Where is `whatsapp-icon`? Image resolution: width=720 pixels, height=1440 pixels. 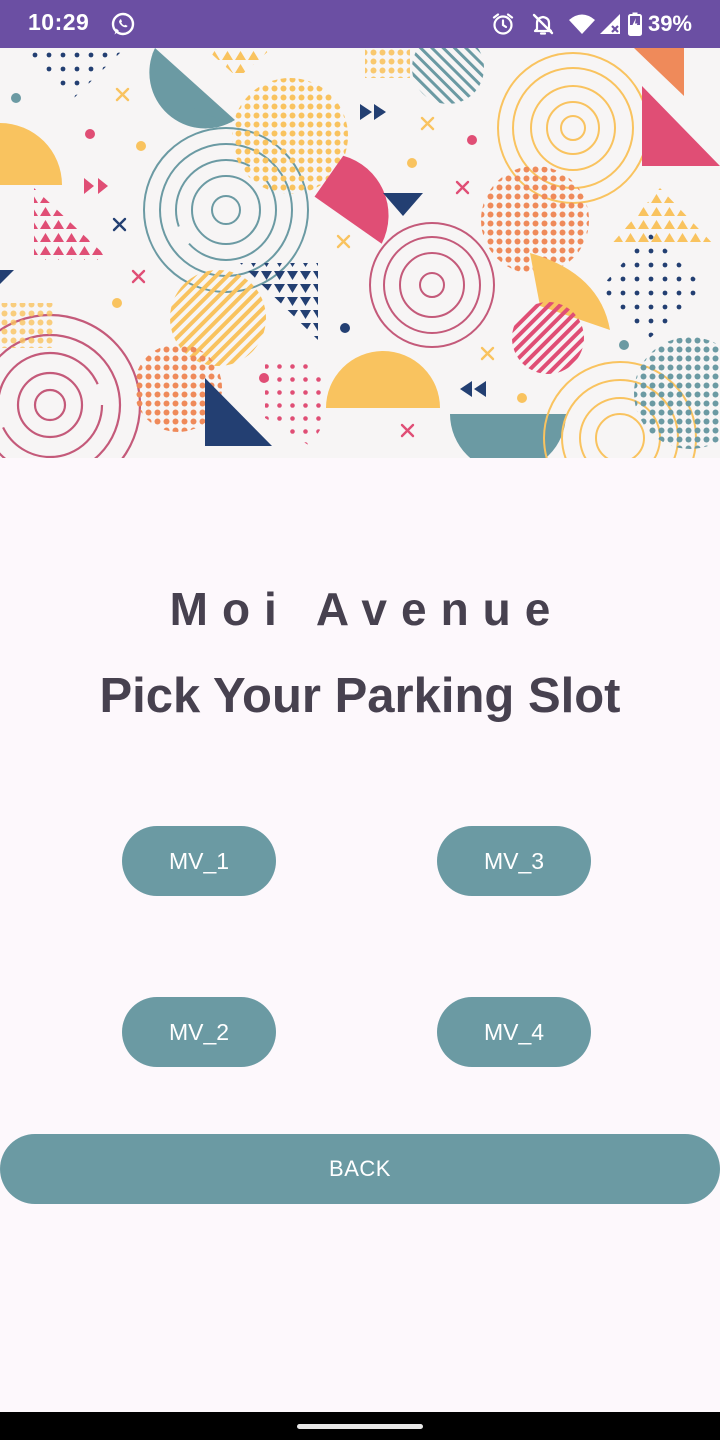 whatsapp-icon is located at coordinates (123, 24).